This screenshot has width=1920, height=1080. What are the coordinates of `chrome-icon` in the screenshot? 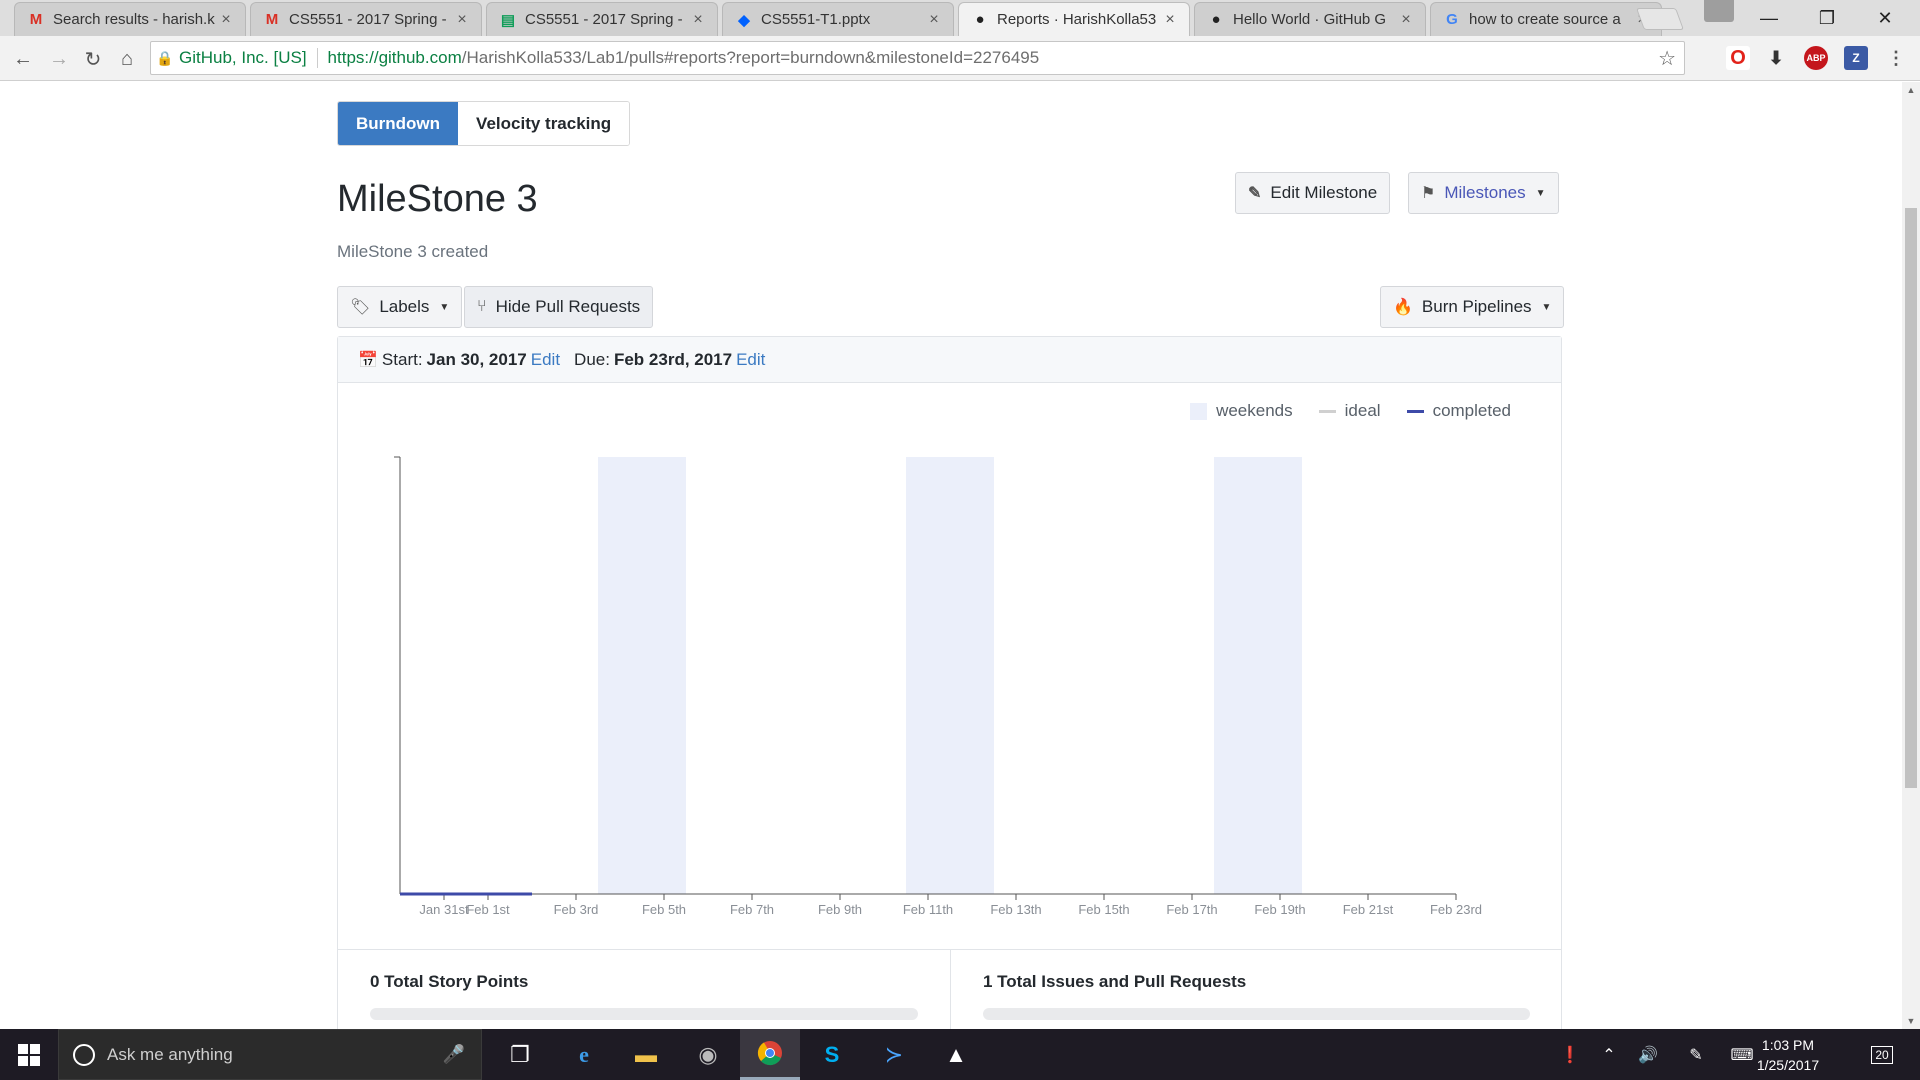 It's located at (770, 1054).